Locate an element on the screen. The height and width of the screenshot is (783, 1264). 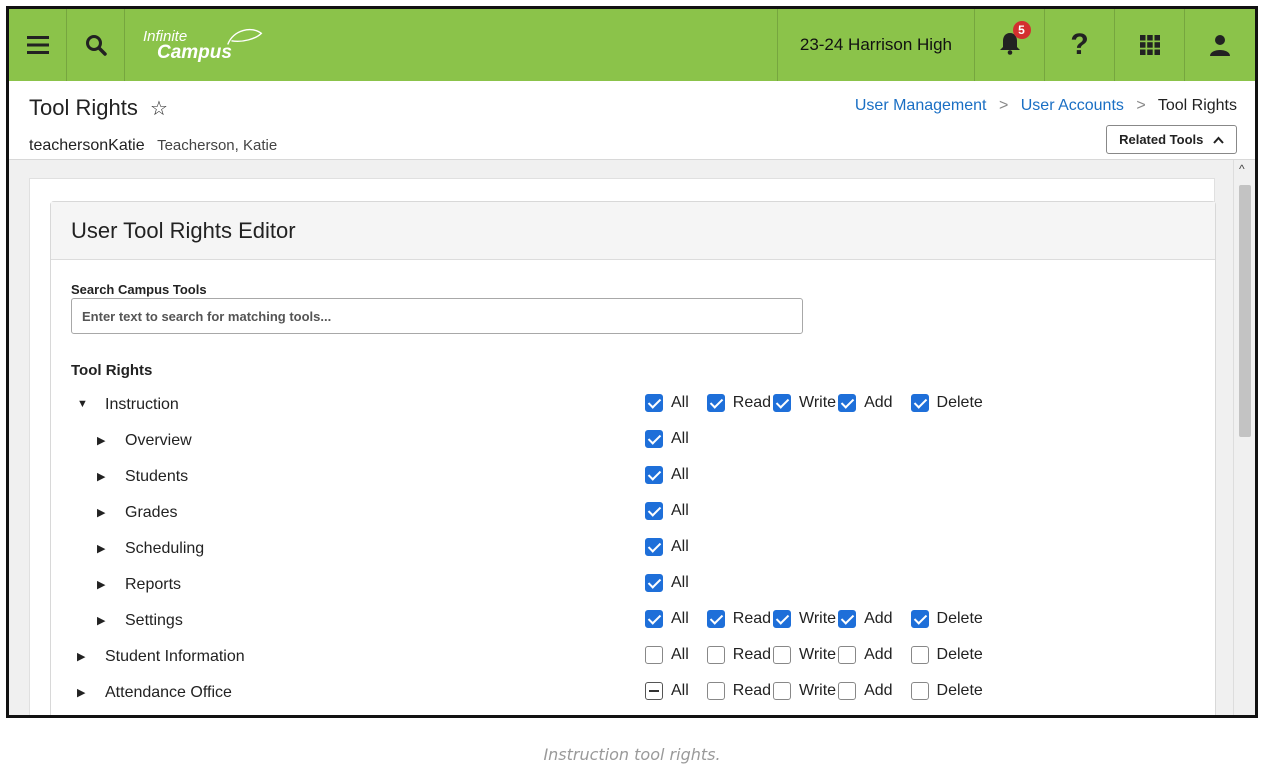
tool-row: ▼ Instruction All Read Write Add Delete is located at coordinates (551, 407).